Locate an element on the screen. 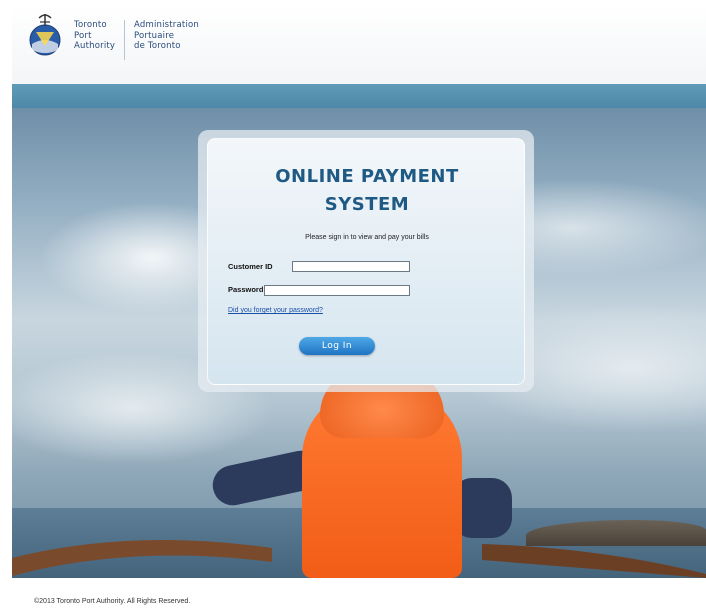 This screenshot has height=615, width=706. org-name-en-line: Port is located at coordinates (83, 35).